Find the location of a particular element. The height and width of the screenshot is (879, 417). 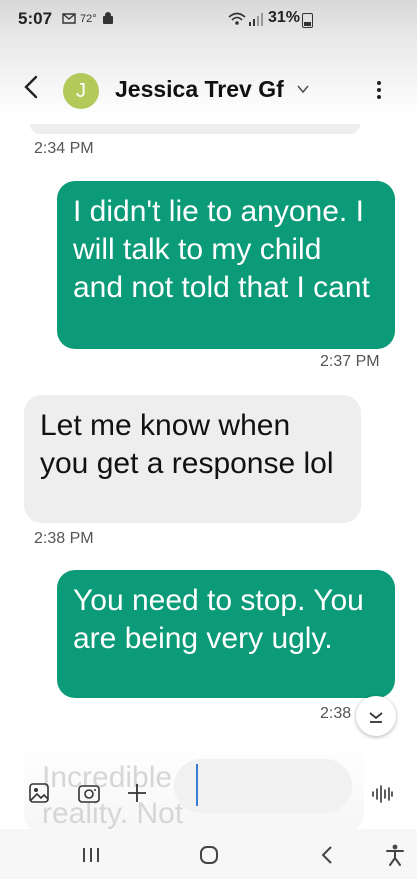

back-icon is located at coordinates (327, 855).